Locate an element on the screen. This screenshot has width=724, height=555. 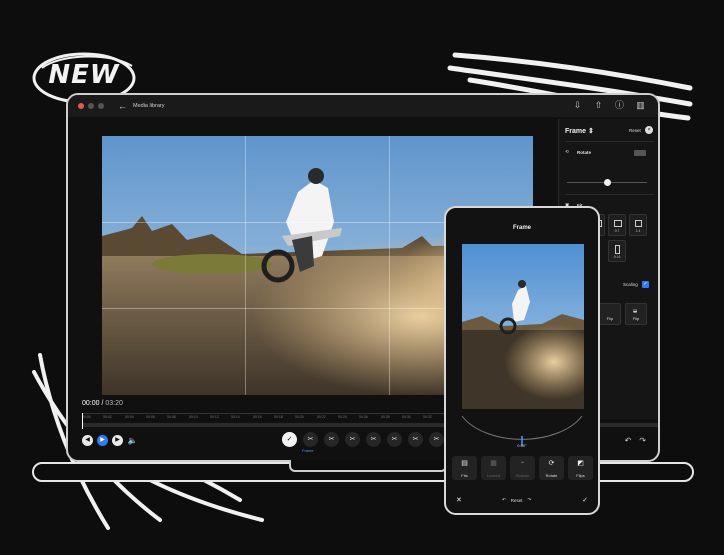
phone-title: Frame is located at coordinates (521, 228).